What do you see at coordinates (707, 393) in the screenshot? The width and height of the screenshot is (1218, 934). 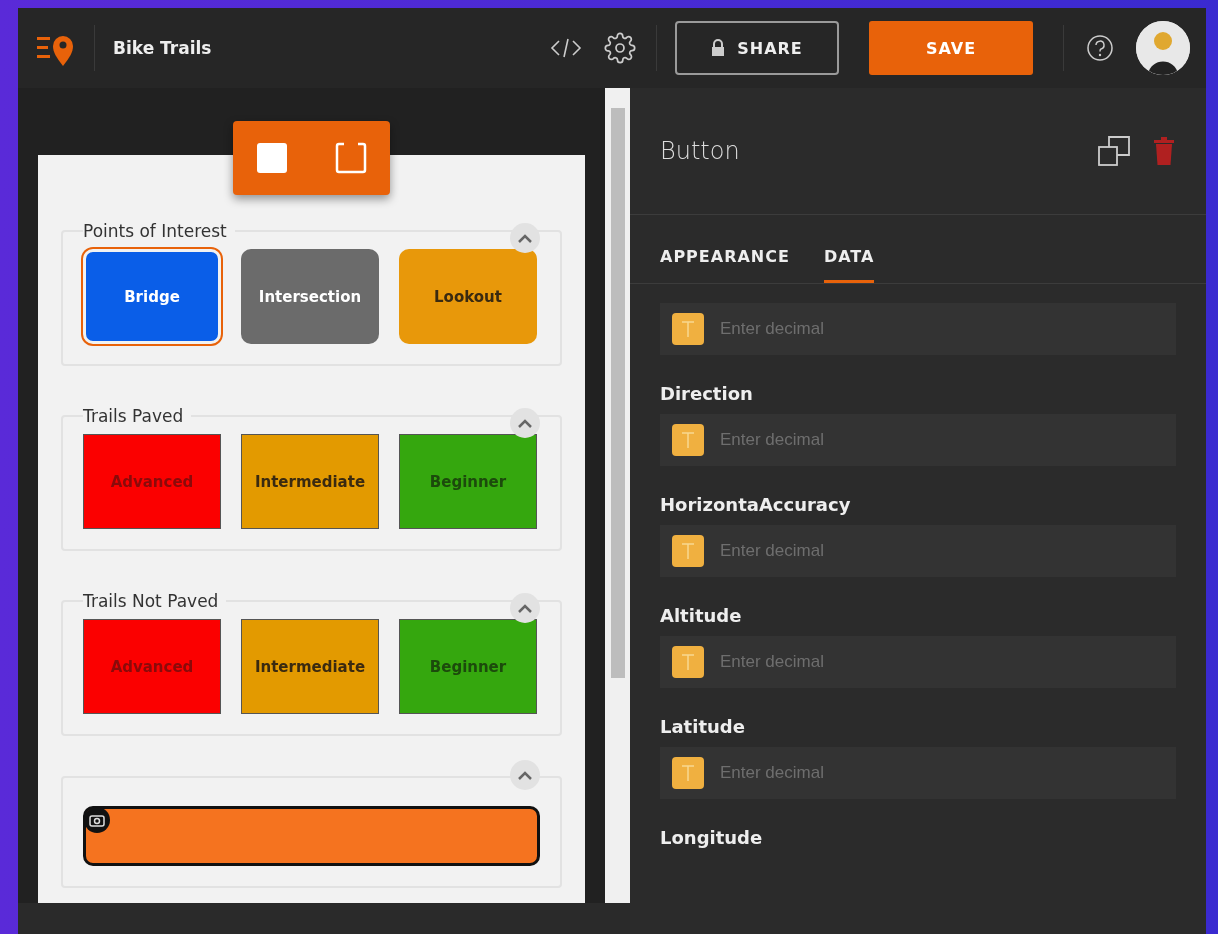 I see `field-label: Direction` at bounding box center [707, 393].